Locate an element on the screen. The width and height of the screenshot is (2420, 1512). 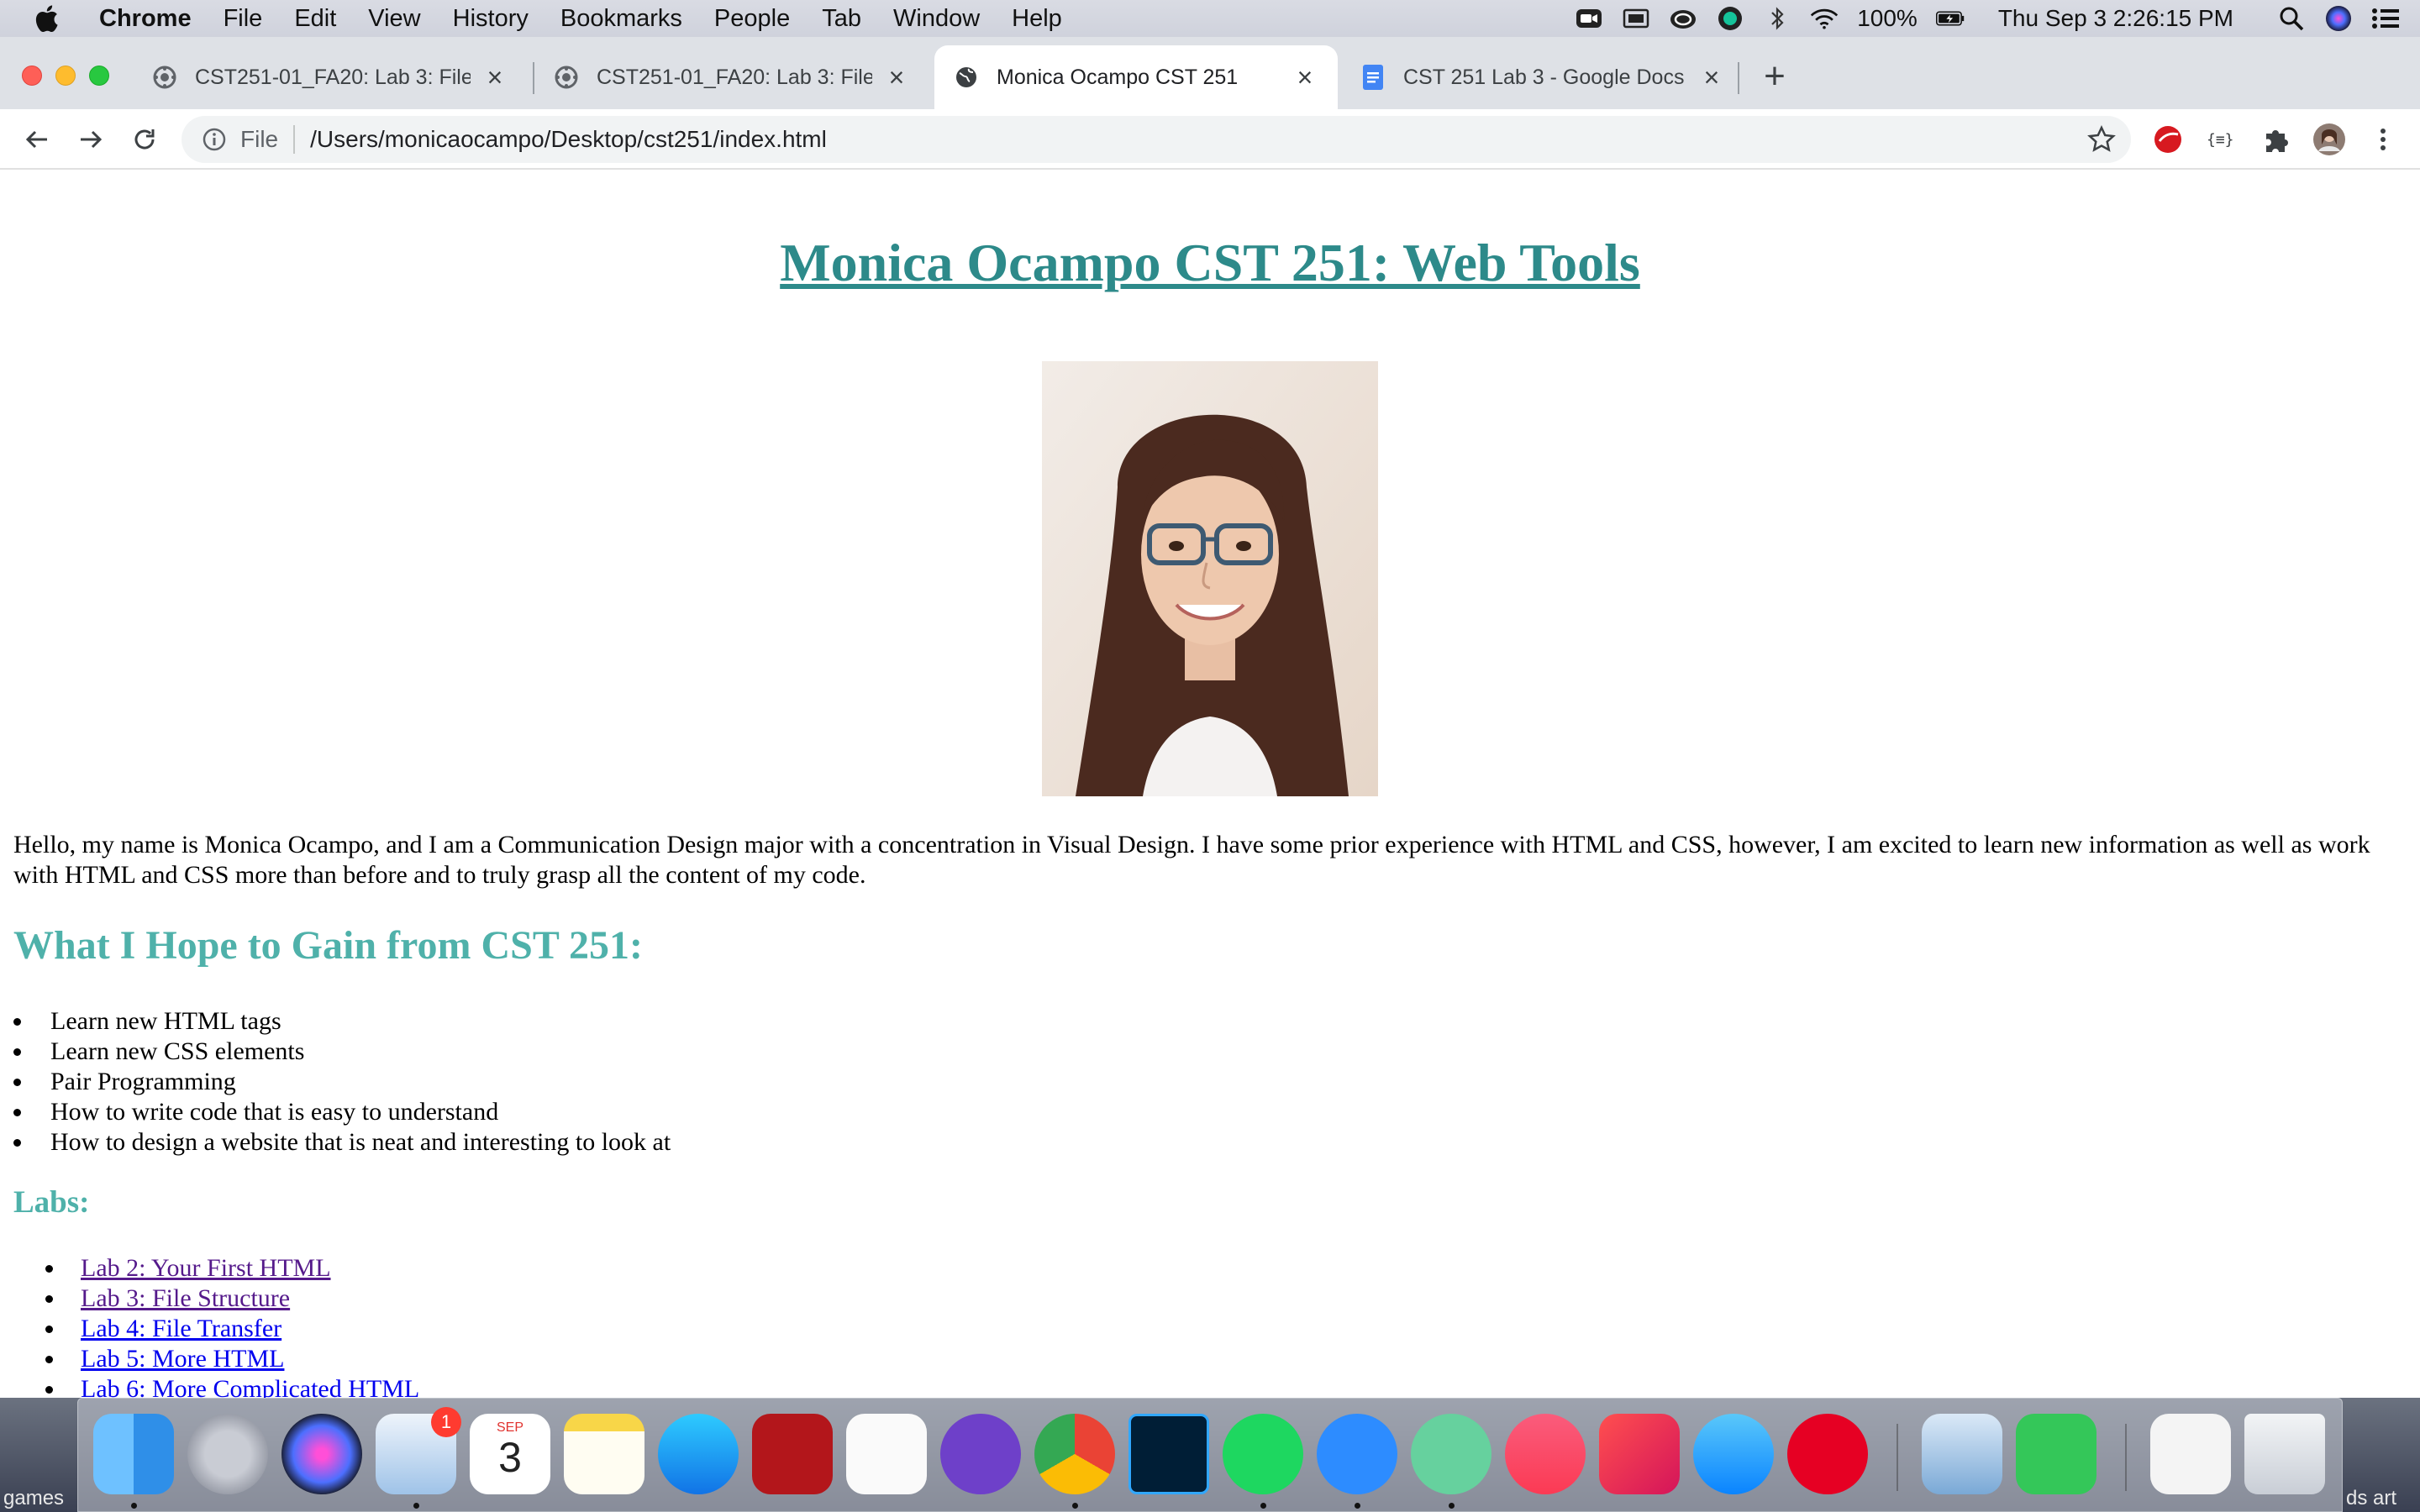
trend-micro-extension-icon is located at coordinates (2168, 139).